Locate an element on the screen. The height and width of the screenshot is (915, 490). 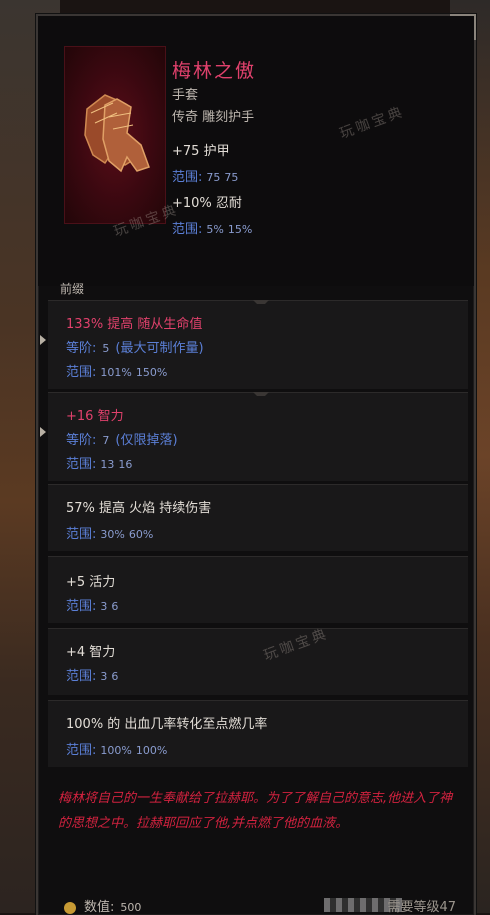
item-type: 手套 is located at coordinates (185, 95).